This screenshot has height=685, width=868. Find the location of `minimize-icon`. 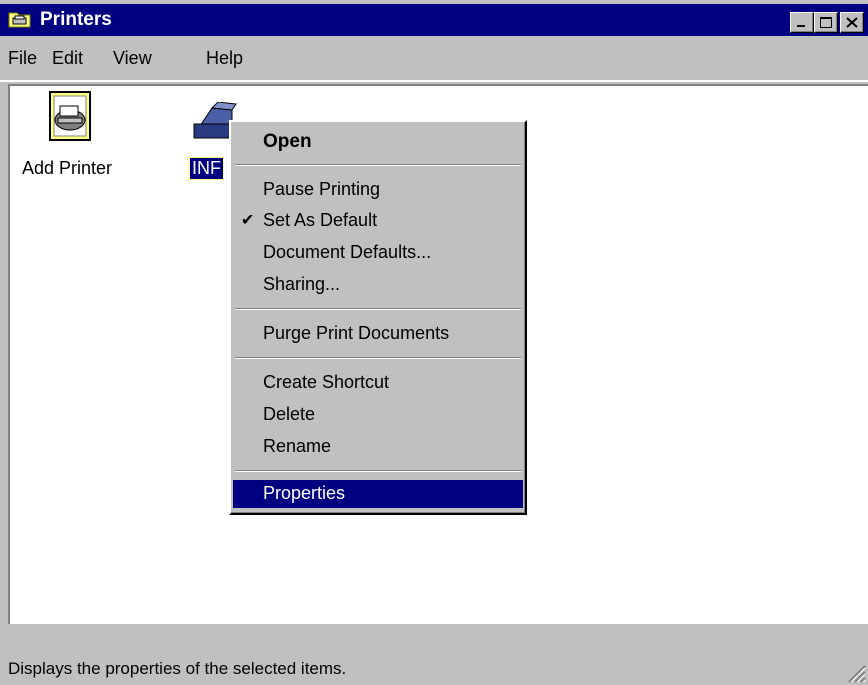

minimize-icon is located at coordinates (801, 26).